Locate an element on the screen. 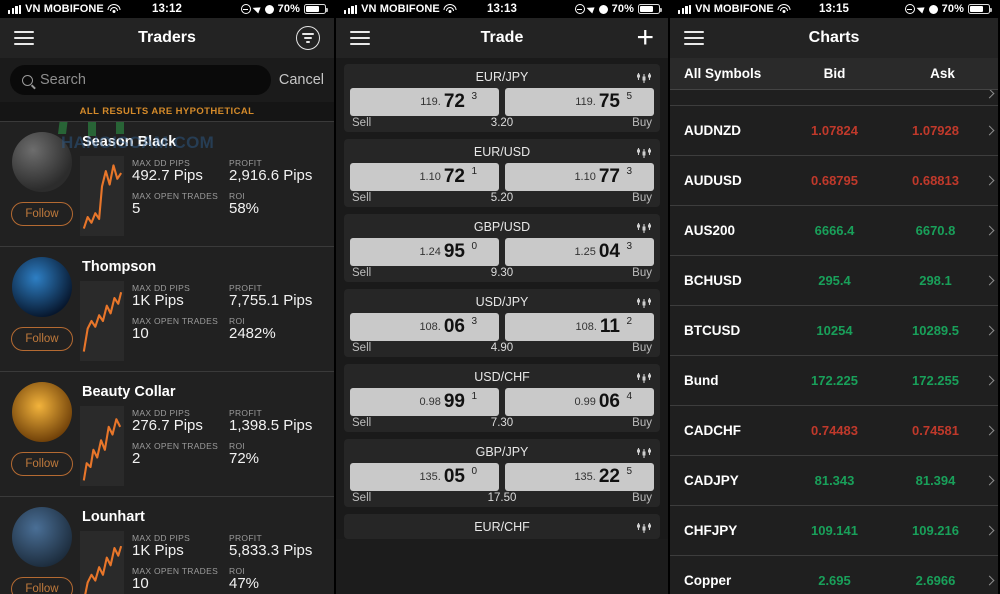 The width and height of the screenshot is (1000, 594). row-ask: 73.489 is located at coordinates (942, 90).